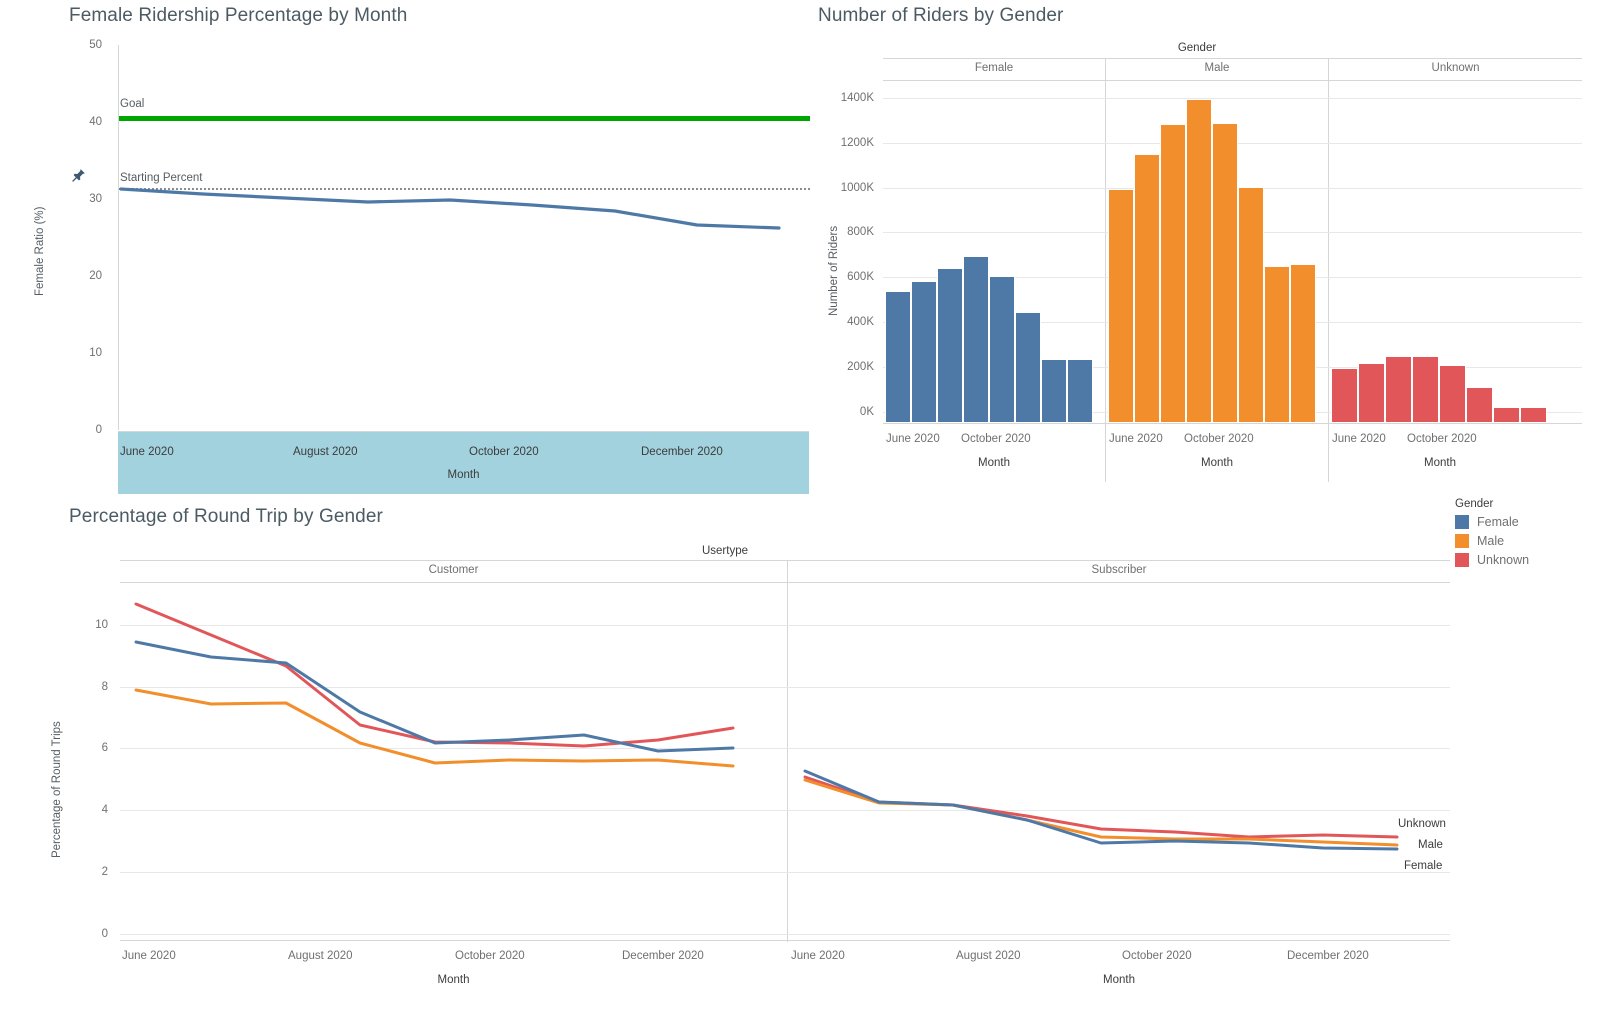 This screenshot has width=1611, height=1027. What do you see at coordinates (104, 810) in the screenshot?
I see `y-tick-4: 4` at bounding box center [104, 810].